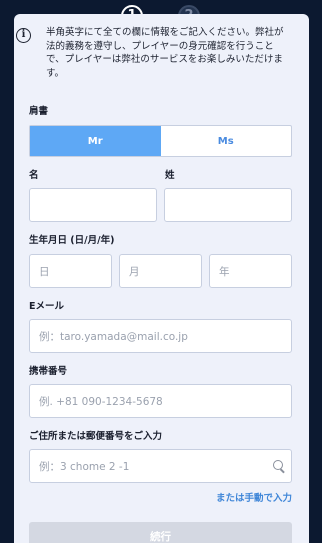 The height and width of the screenshot is (543, 322). What do you see at coordinates (160, 466) in the screenshot?
I see `address-search-input: 例：3 chome 2 -1` at bounding box center [160, 466].